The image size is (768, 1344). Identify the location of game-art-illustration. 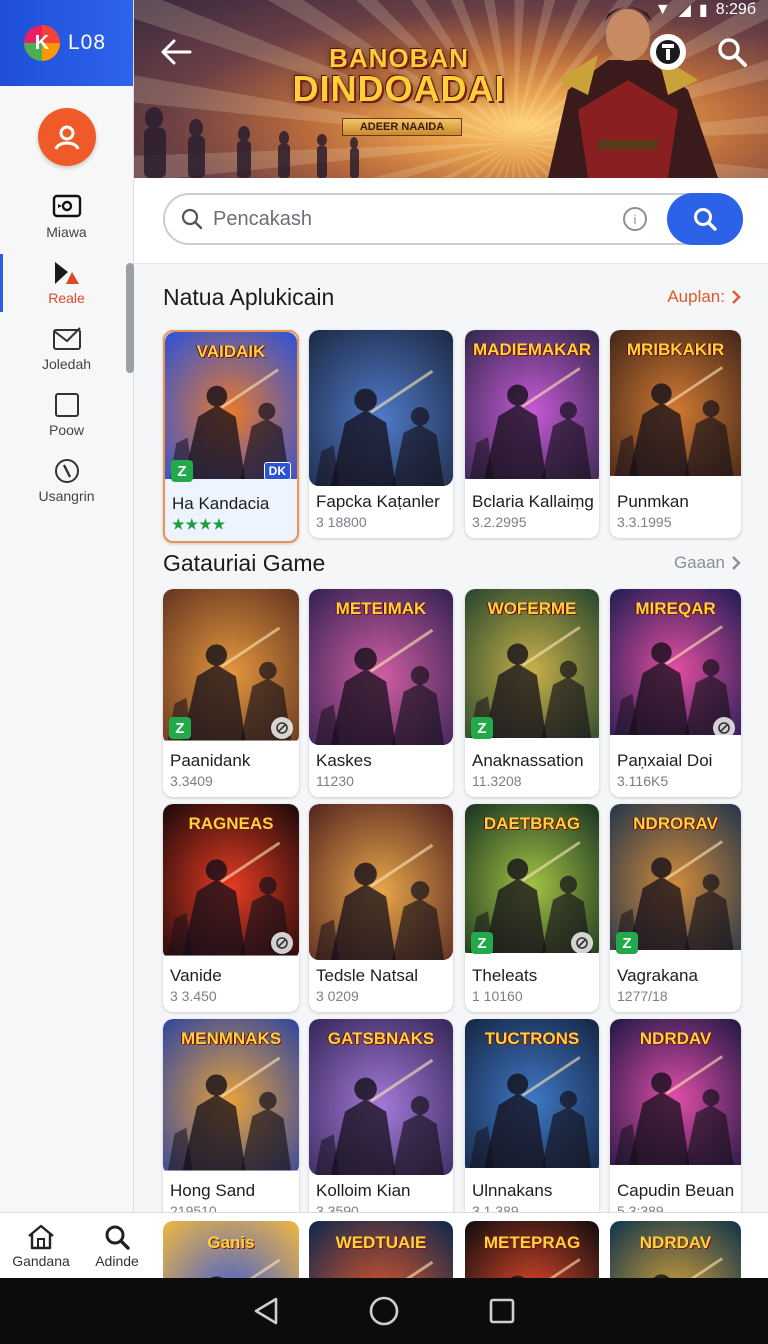
(381, 408).